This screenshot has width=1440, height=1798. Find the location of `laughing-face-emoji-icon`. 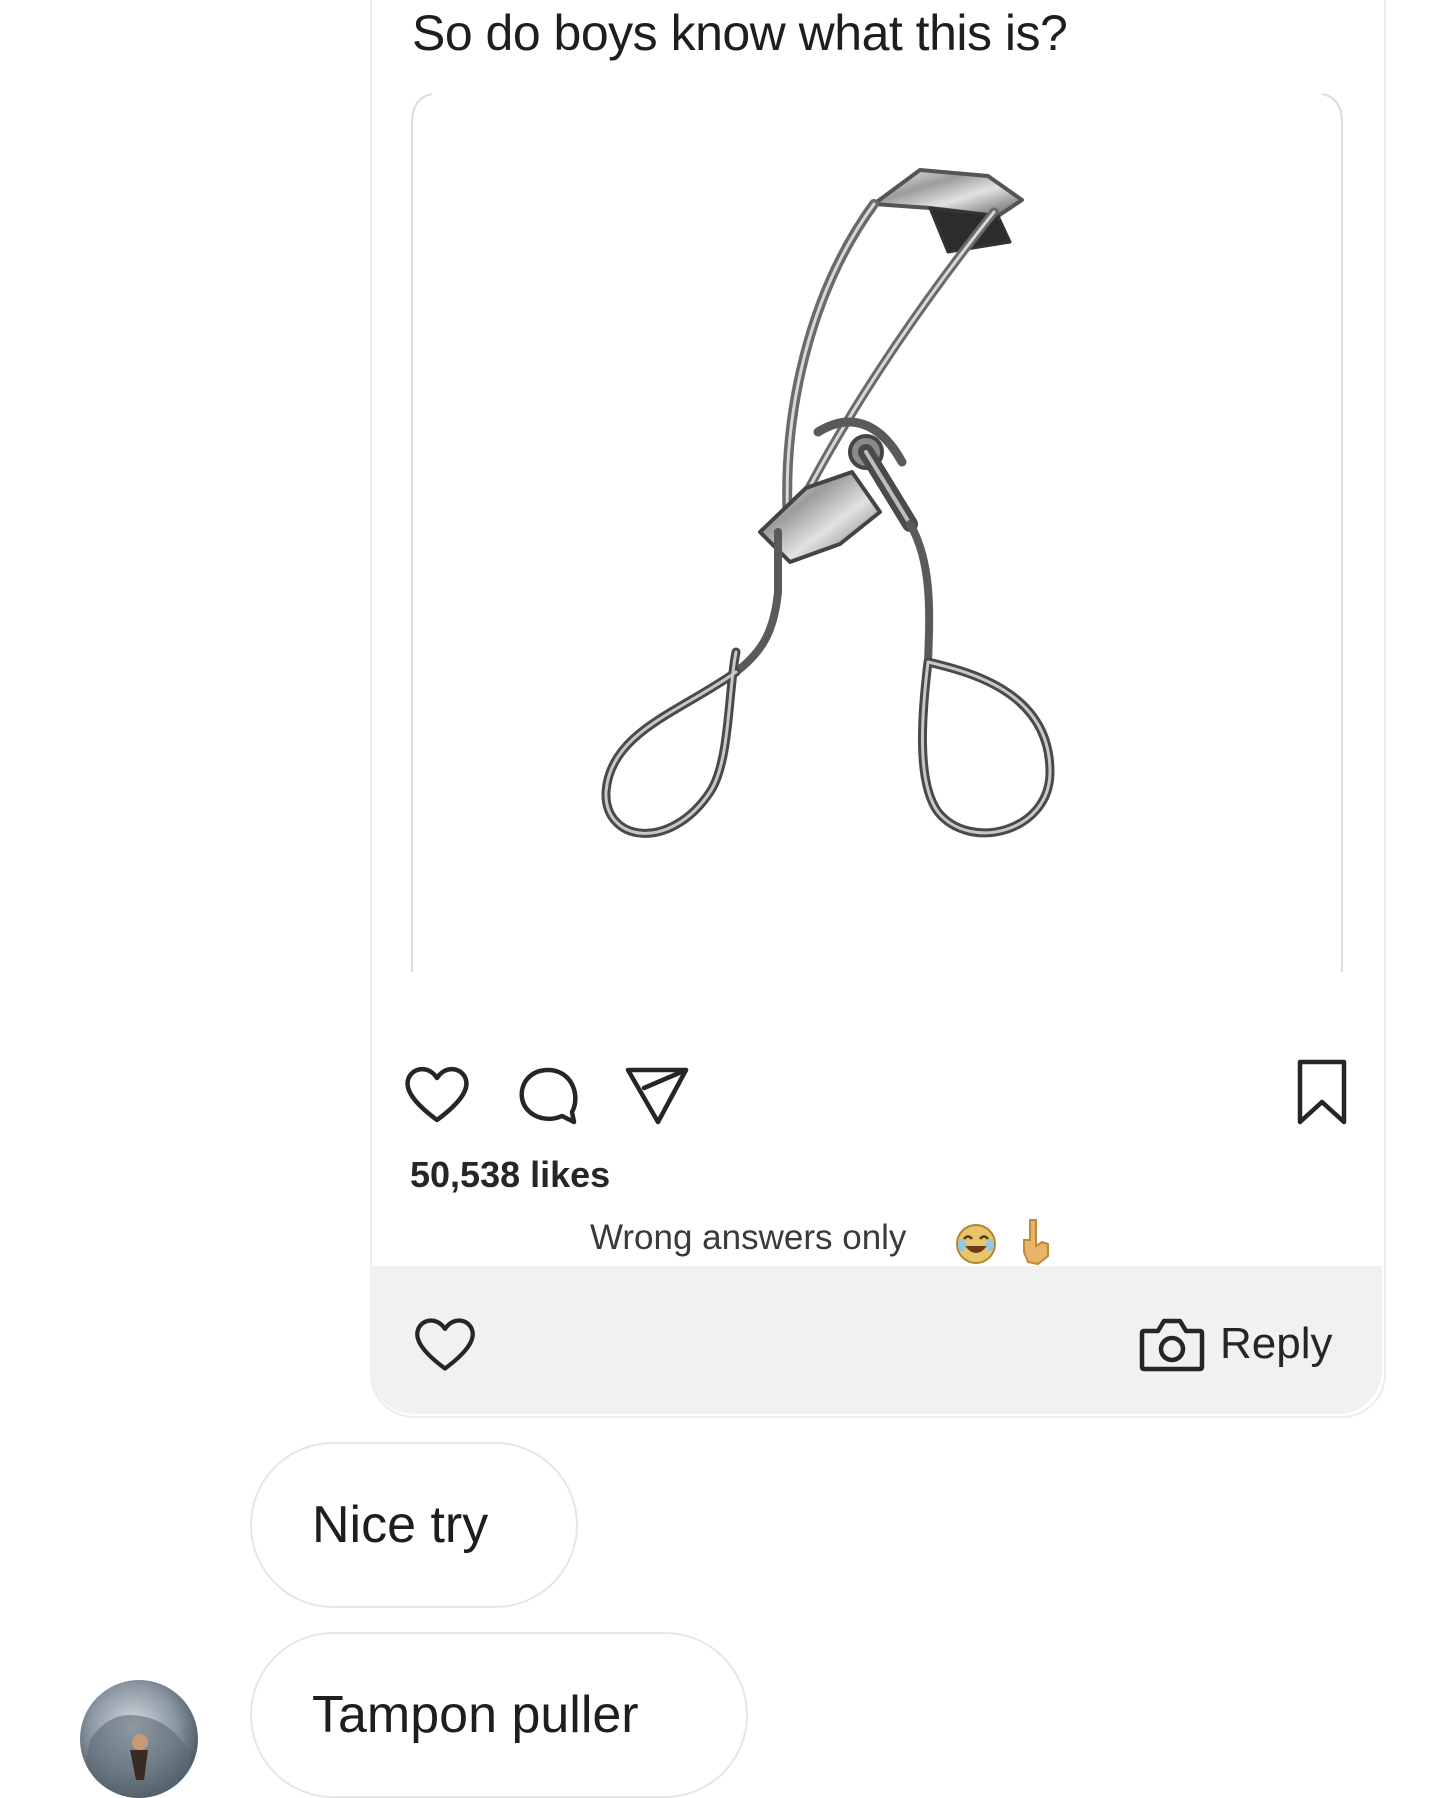

laughing-face-emoji-icon is located at coordinates (976, 1244).